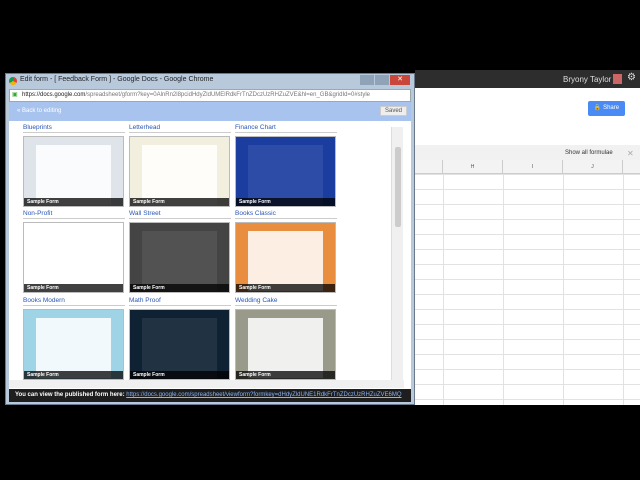  I want to click on published-form-text: You can view the published form here:, so click(70, 395).